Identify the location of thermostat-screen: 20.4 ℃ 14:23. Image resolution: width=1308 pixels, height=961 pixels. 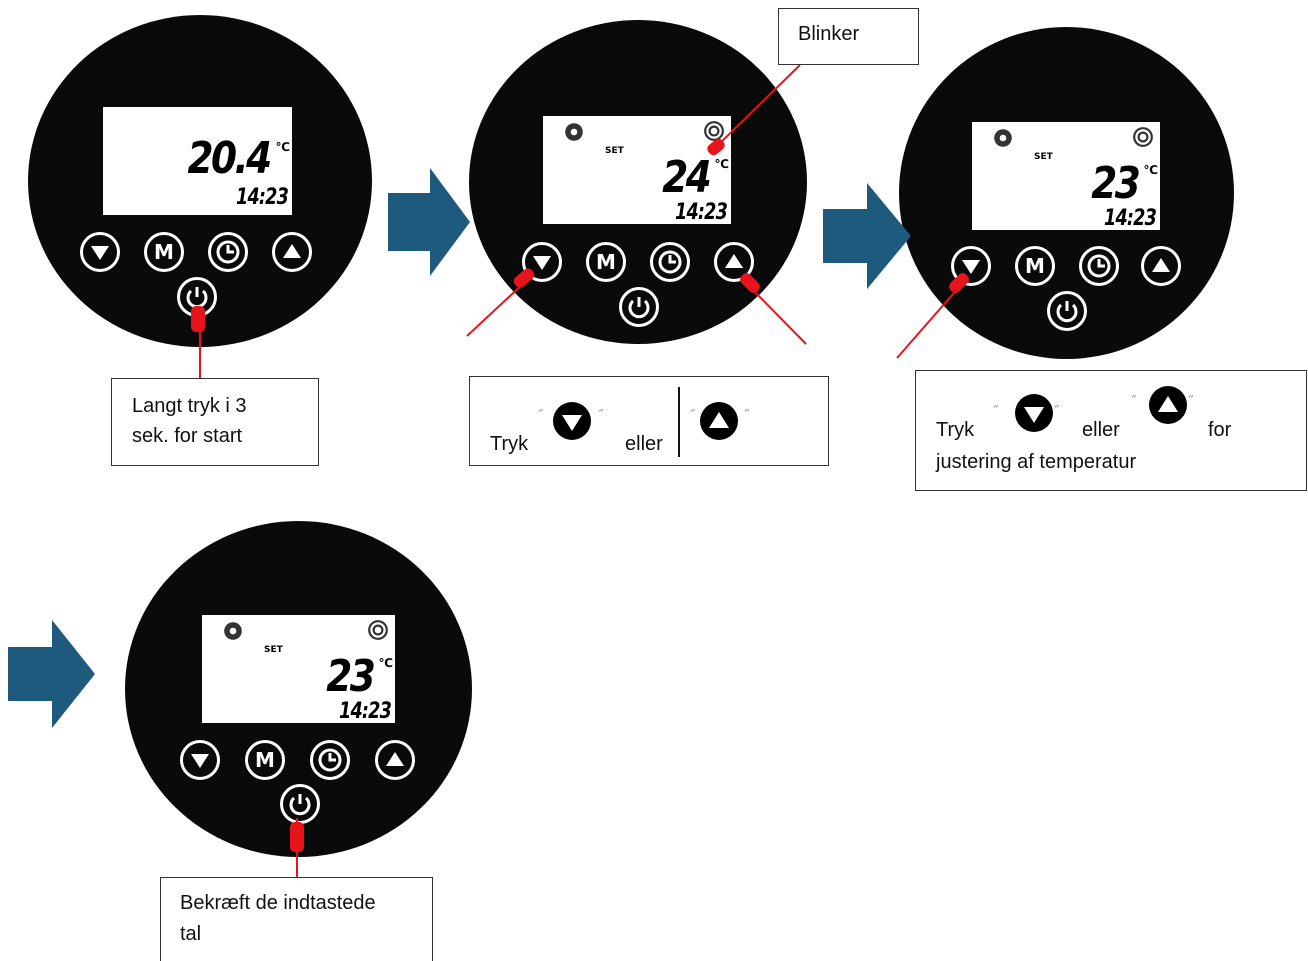
(197, 161).